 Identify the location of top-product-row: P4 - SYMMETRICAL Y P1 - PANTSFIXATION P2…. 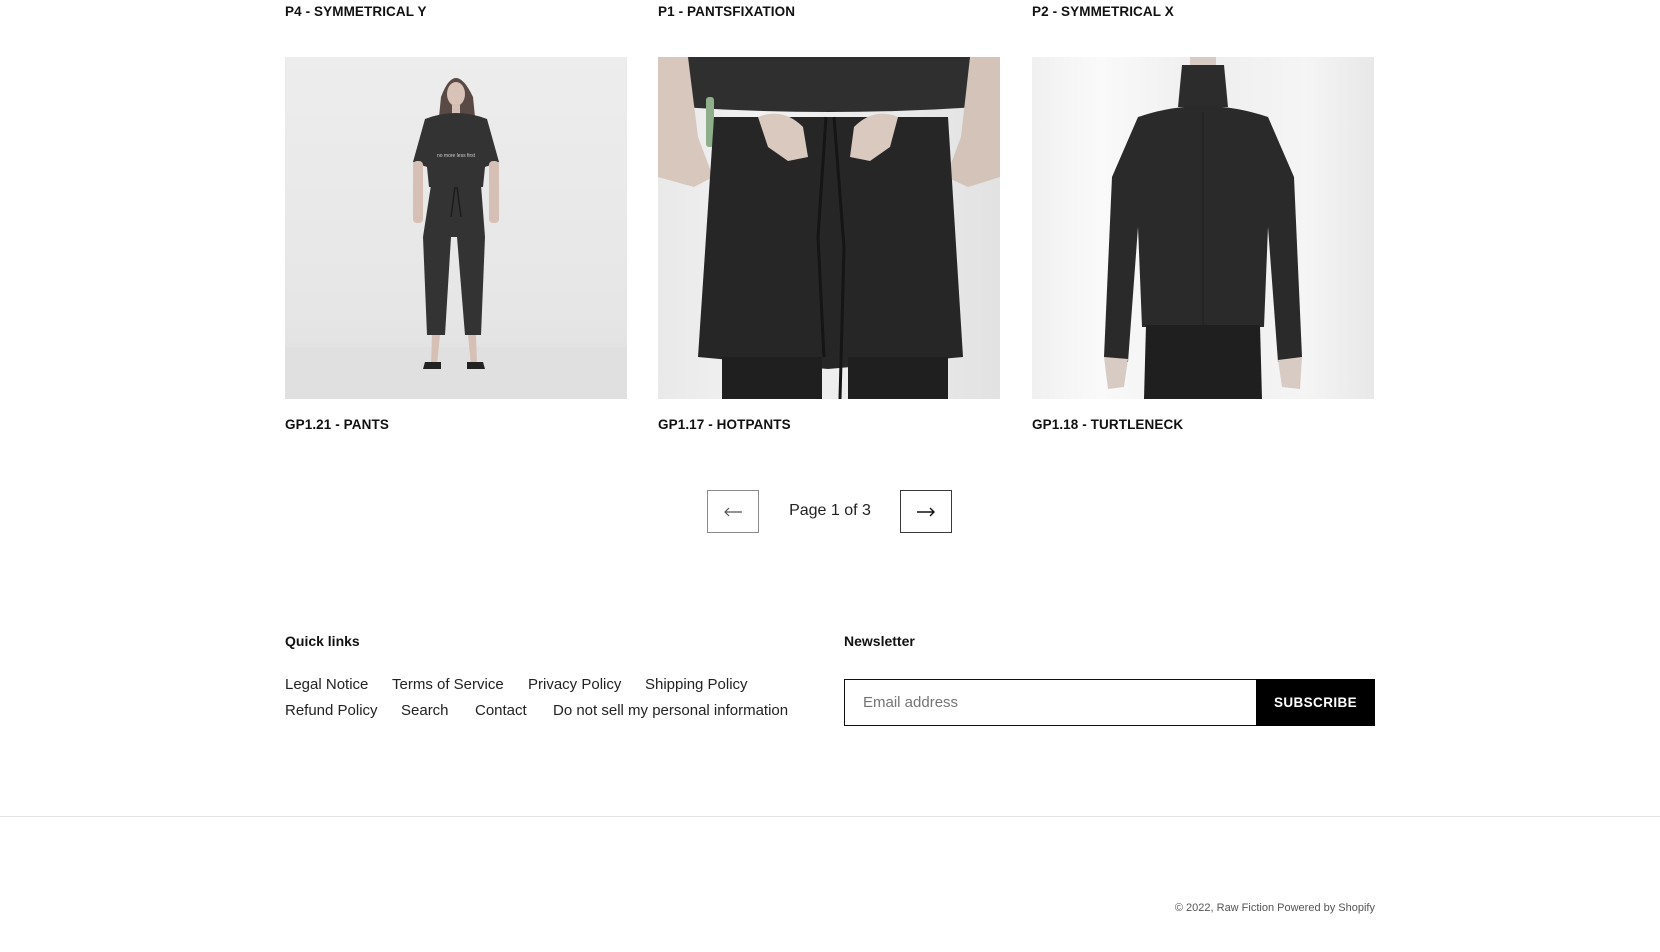
(830, 12).